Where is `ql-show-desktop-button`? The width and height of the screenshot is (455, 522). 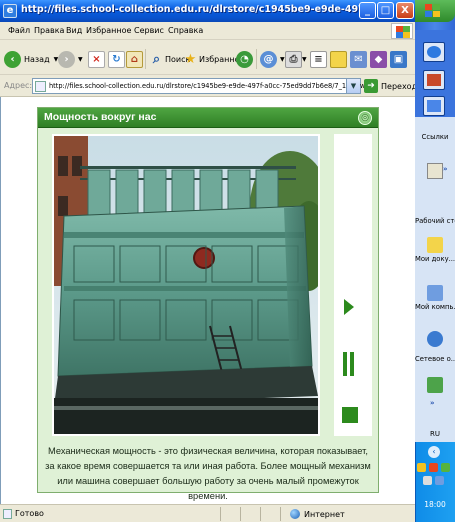
ql-show-desktop-button is located at coordinates (434, 106).